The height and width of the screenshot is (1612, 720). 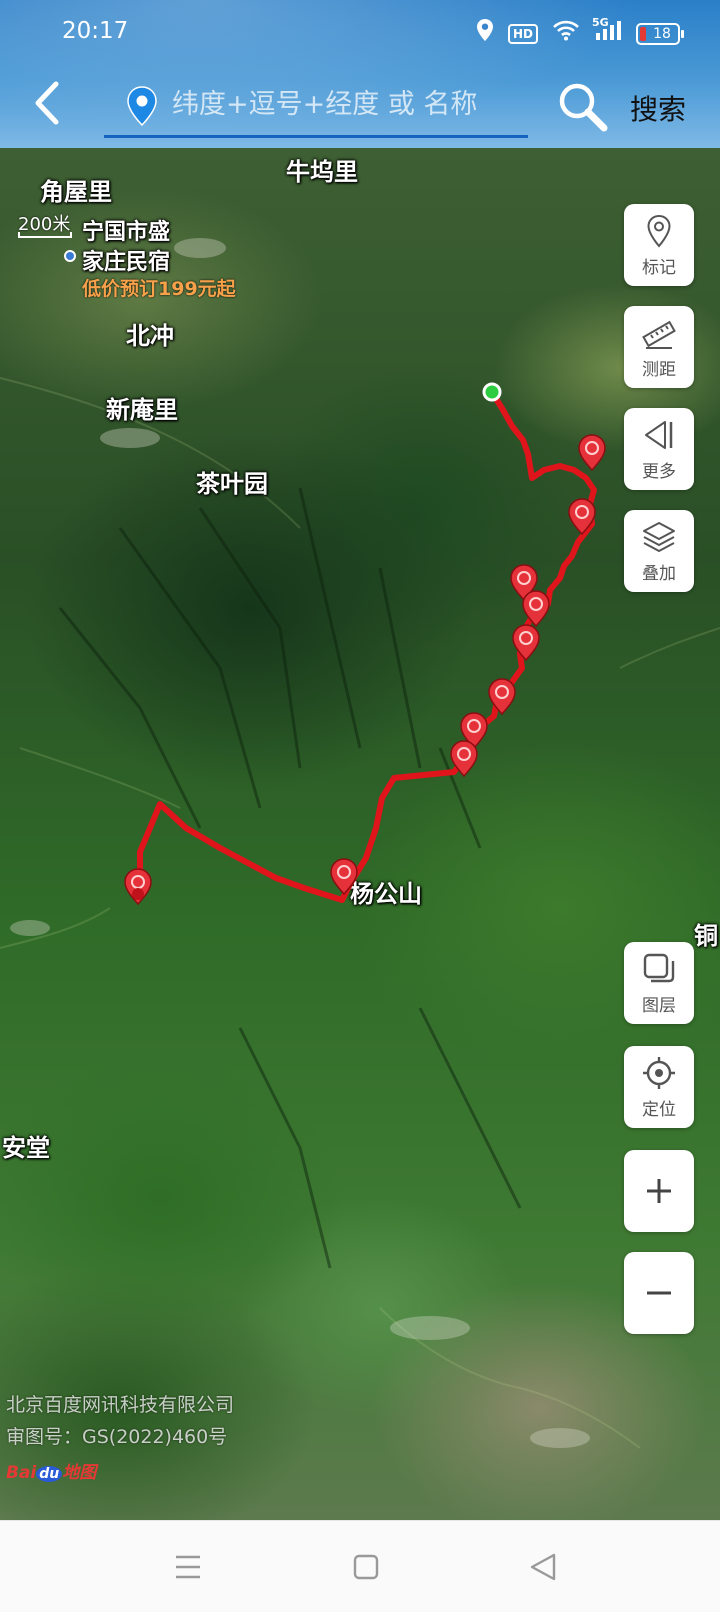 I want to click on plus-icon, so click(x=659, y=1191).